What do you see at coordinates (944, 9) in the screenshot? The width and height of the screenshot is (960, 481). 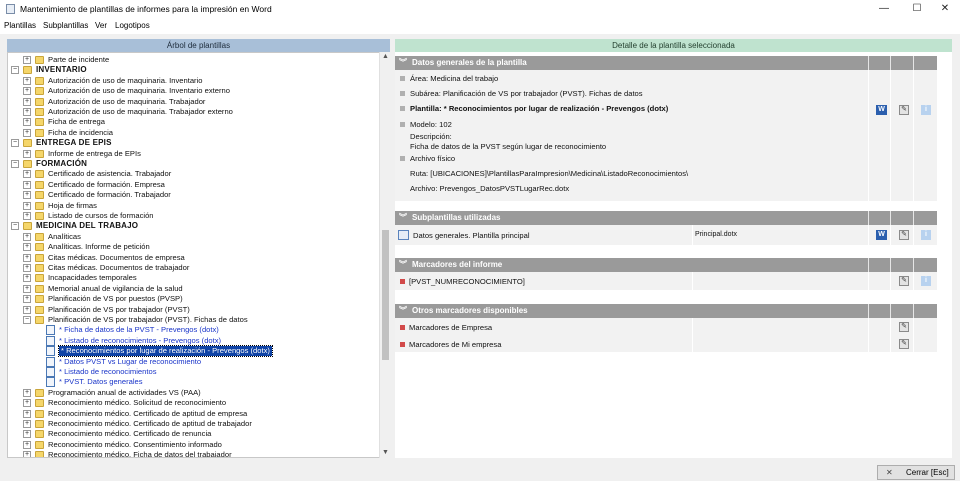 I see `close-window-button: ✕` at bounding box center [944, 9].